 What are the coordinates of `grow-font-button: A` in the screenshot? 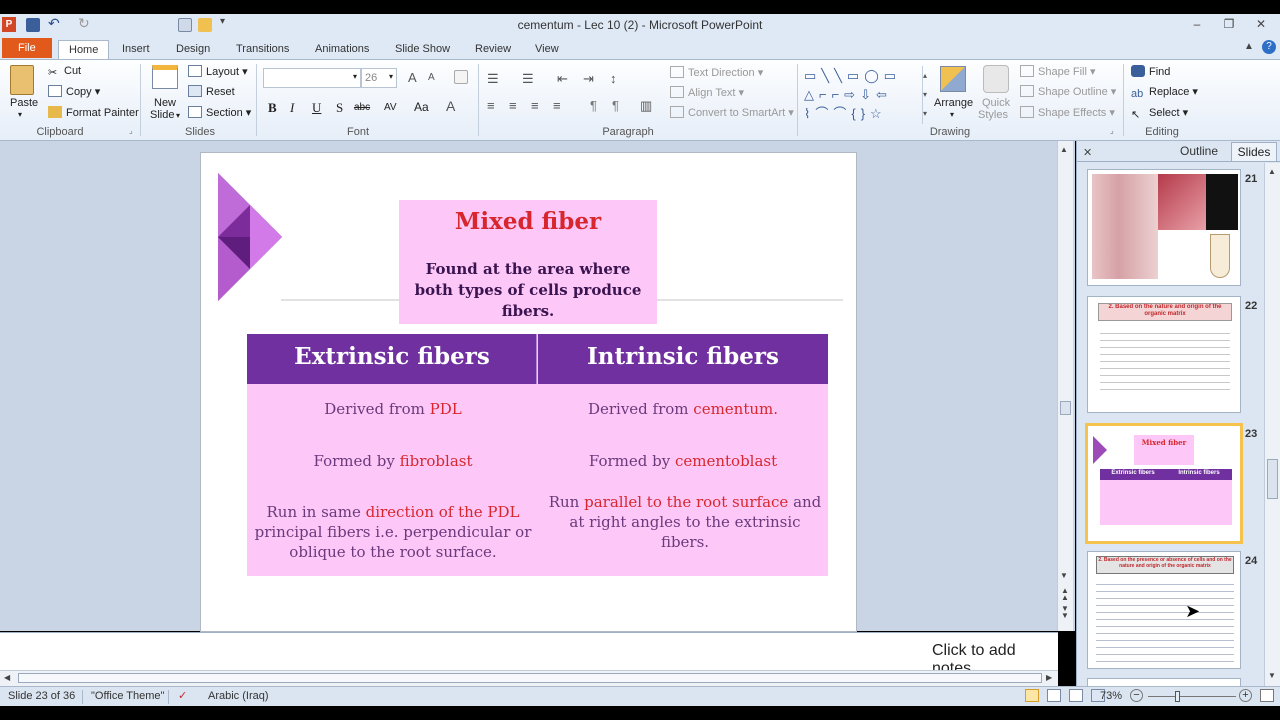 It's located at (412, 77).